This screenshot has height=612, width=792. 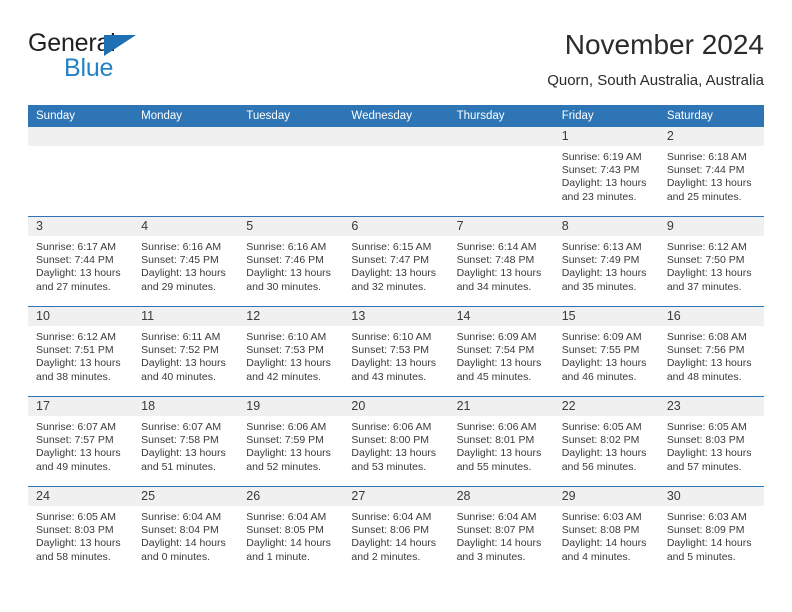 I want to click on day-number: 17, so click(x=81, y=406).